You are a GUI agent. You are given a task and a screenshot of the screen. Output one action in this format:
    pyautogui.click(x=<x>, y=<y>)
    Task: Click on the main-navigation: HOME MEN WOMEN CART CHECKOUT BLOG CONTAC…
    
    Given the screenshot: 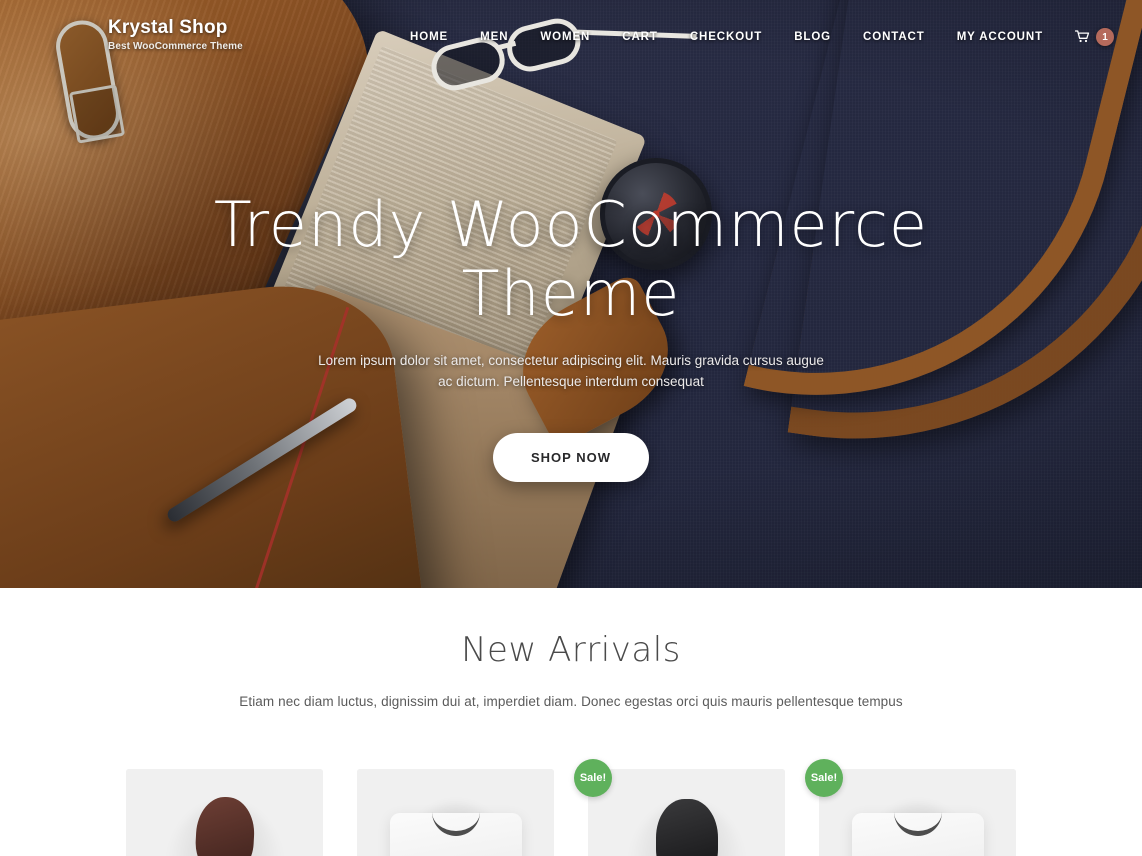 What is the action you would take?
    pyautogui.click(x=754, y=32)
    